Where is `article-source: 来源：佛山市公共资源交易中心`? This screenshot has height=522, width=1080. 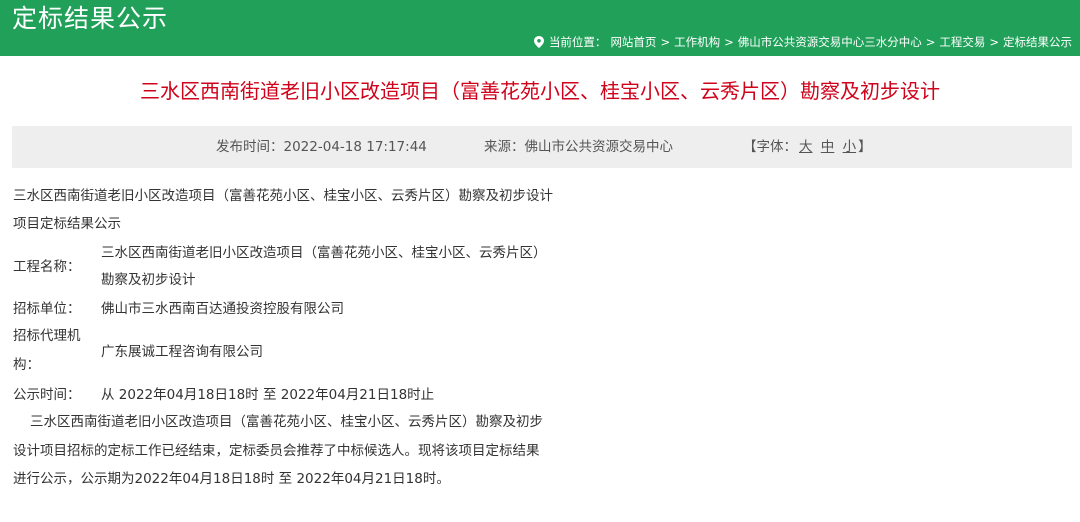 article-source: 来源：佛山市公共资源交易中心 is located at coordinates (578, 147).